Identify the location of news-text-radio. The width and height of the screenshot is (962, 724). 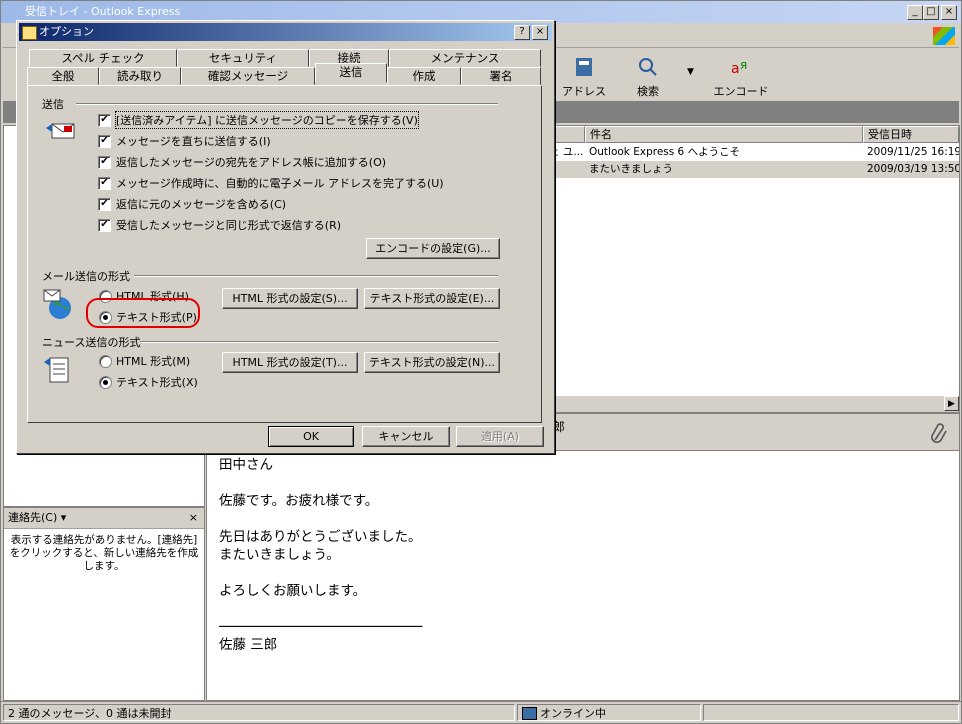
(105, 382).